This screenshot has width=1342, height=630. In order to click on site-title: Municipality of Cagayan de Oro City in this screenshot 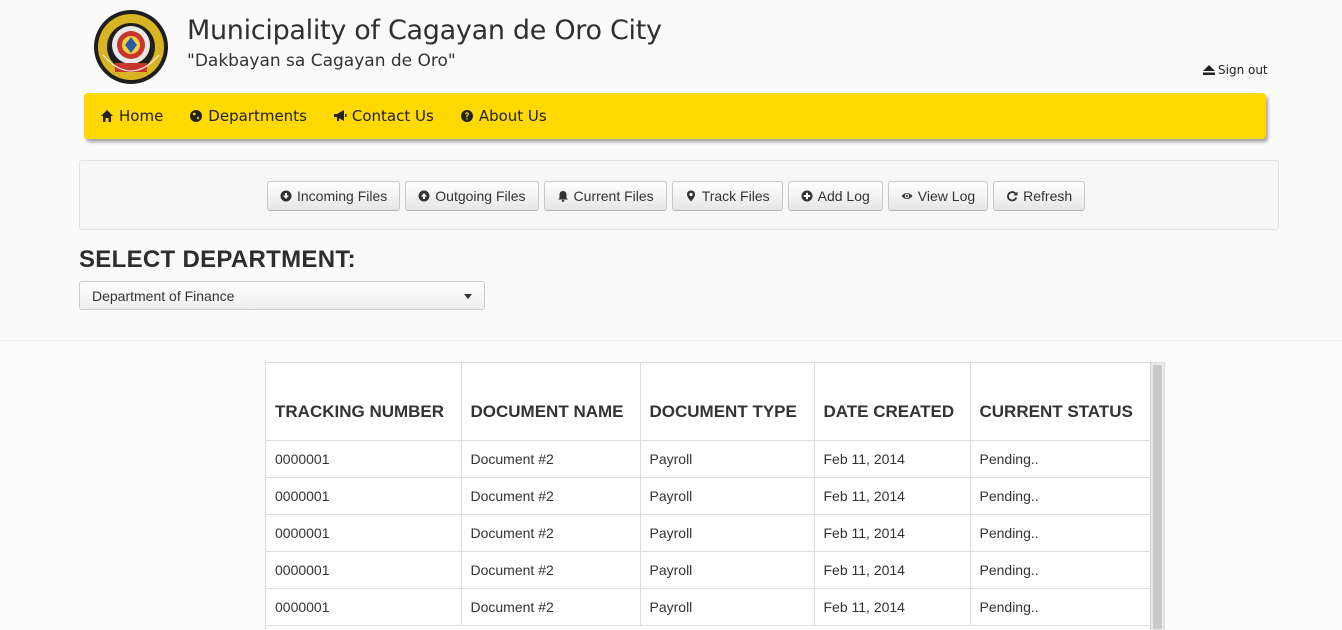, I will do `click(424, 30)`.